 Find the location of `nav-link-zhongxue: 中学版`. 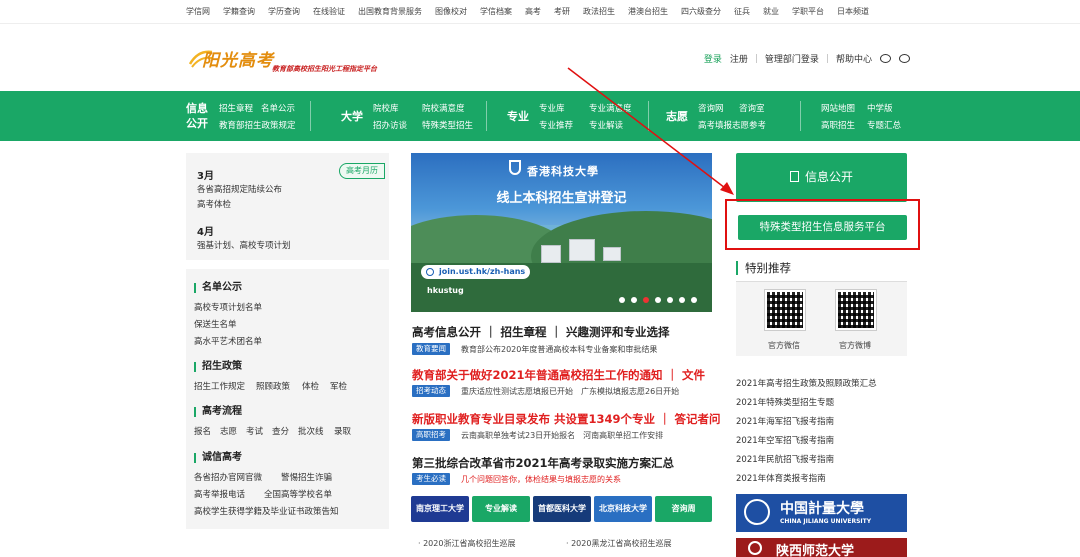

nav-link-zhongxue: 中学版 is located at coordinates (880, 108).